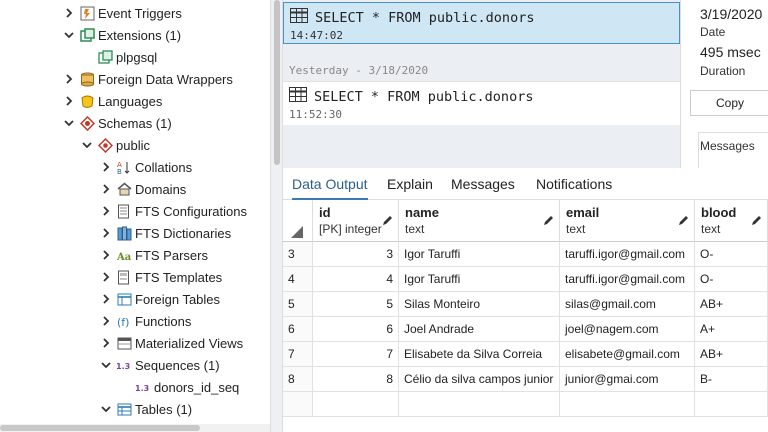  Describe the element at coordinates (574, 184) in the screenshot. I see `tab-notifications: Notifications` at that location.